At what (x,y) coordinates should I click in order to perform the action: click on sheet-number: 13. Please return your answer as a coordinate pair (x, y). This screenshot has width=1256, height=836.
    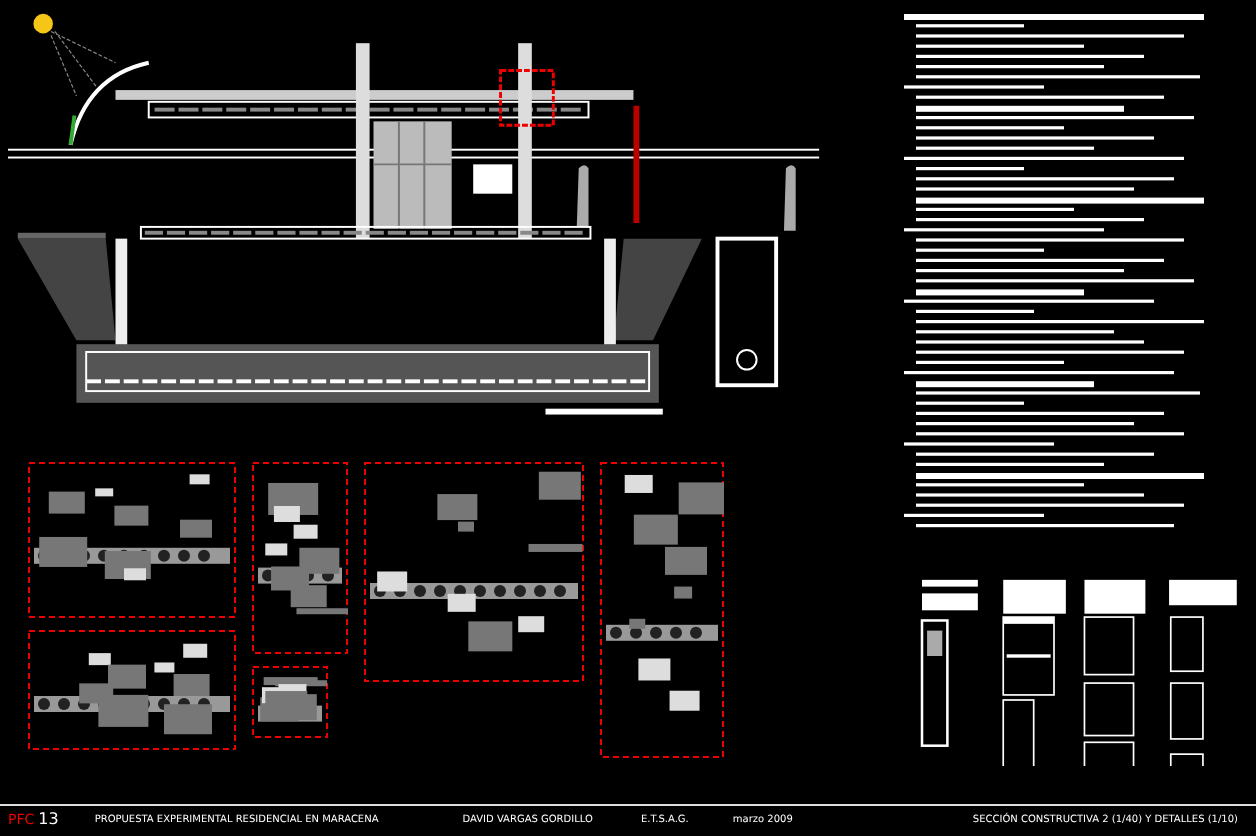
    Looking at the image, I should click on (48, 819).